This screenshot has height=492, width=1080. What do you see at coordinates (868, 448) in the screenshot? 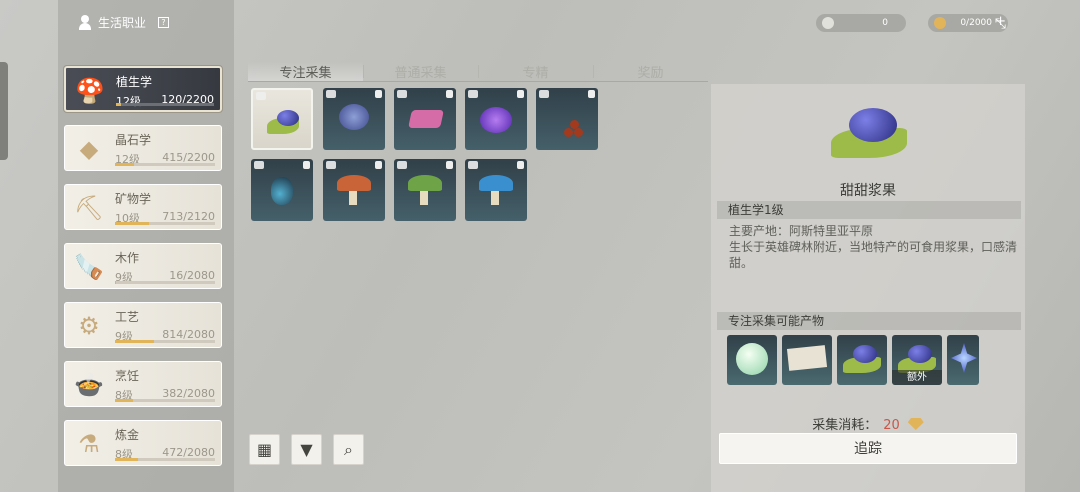
I see `track-button: 追踪` at bounding box center [868, 448].